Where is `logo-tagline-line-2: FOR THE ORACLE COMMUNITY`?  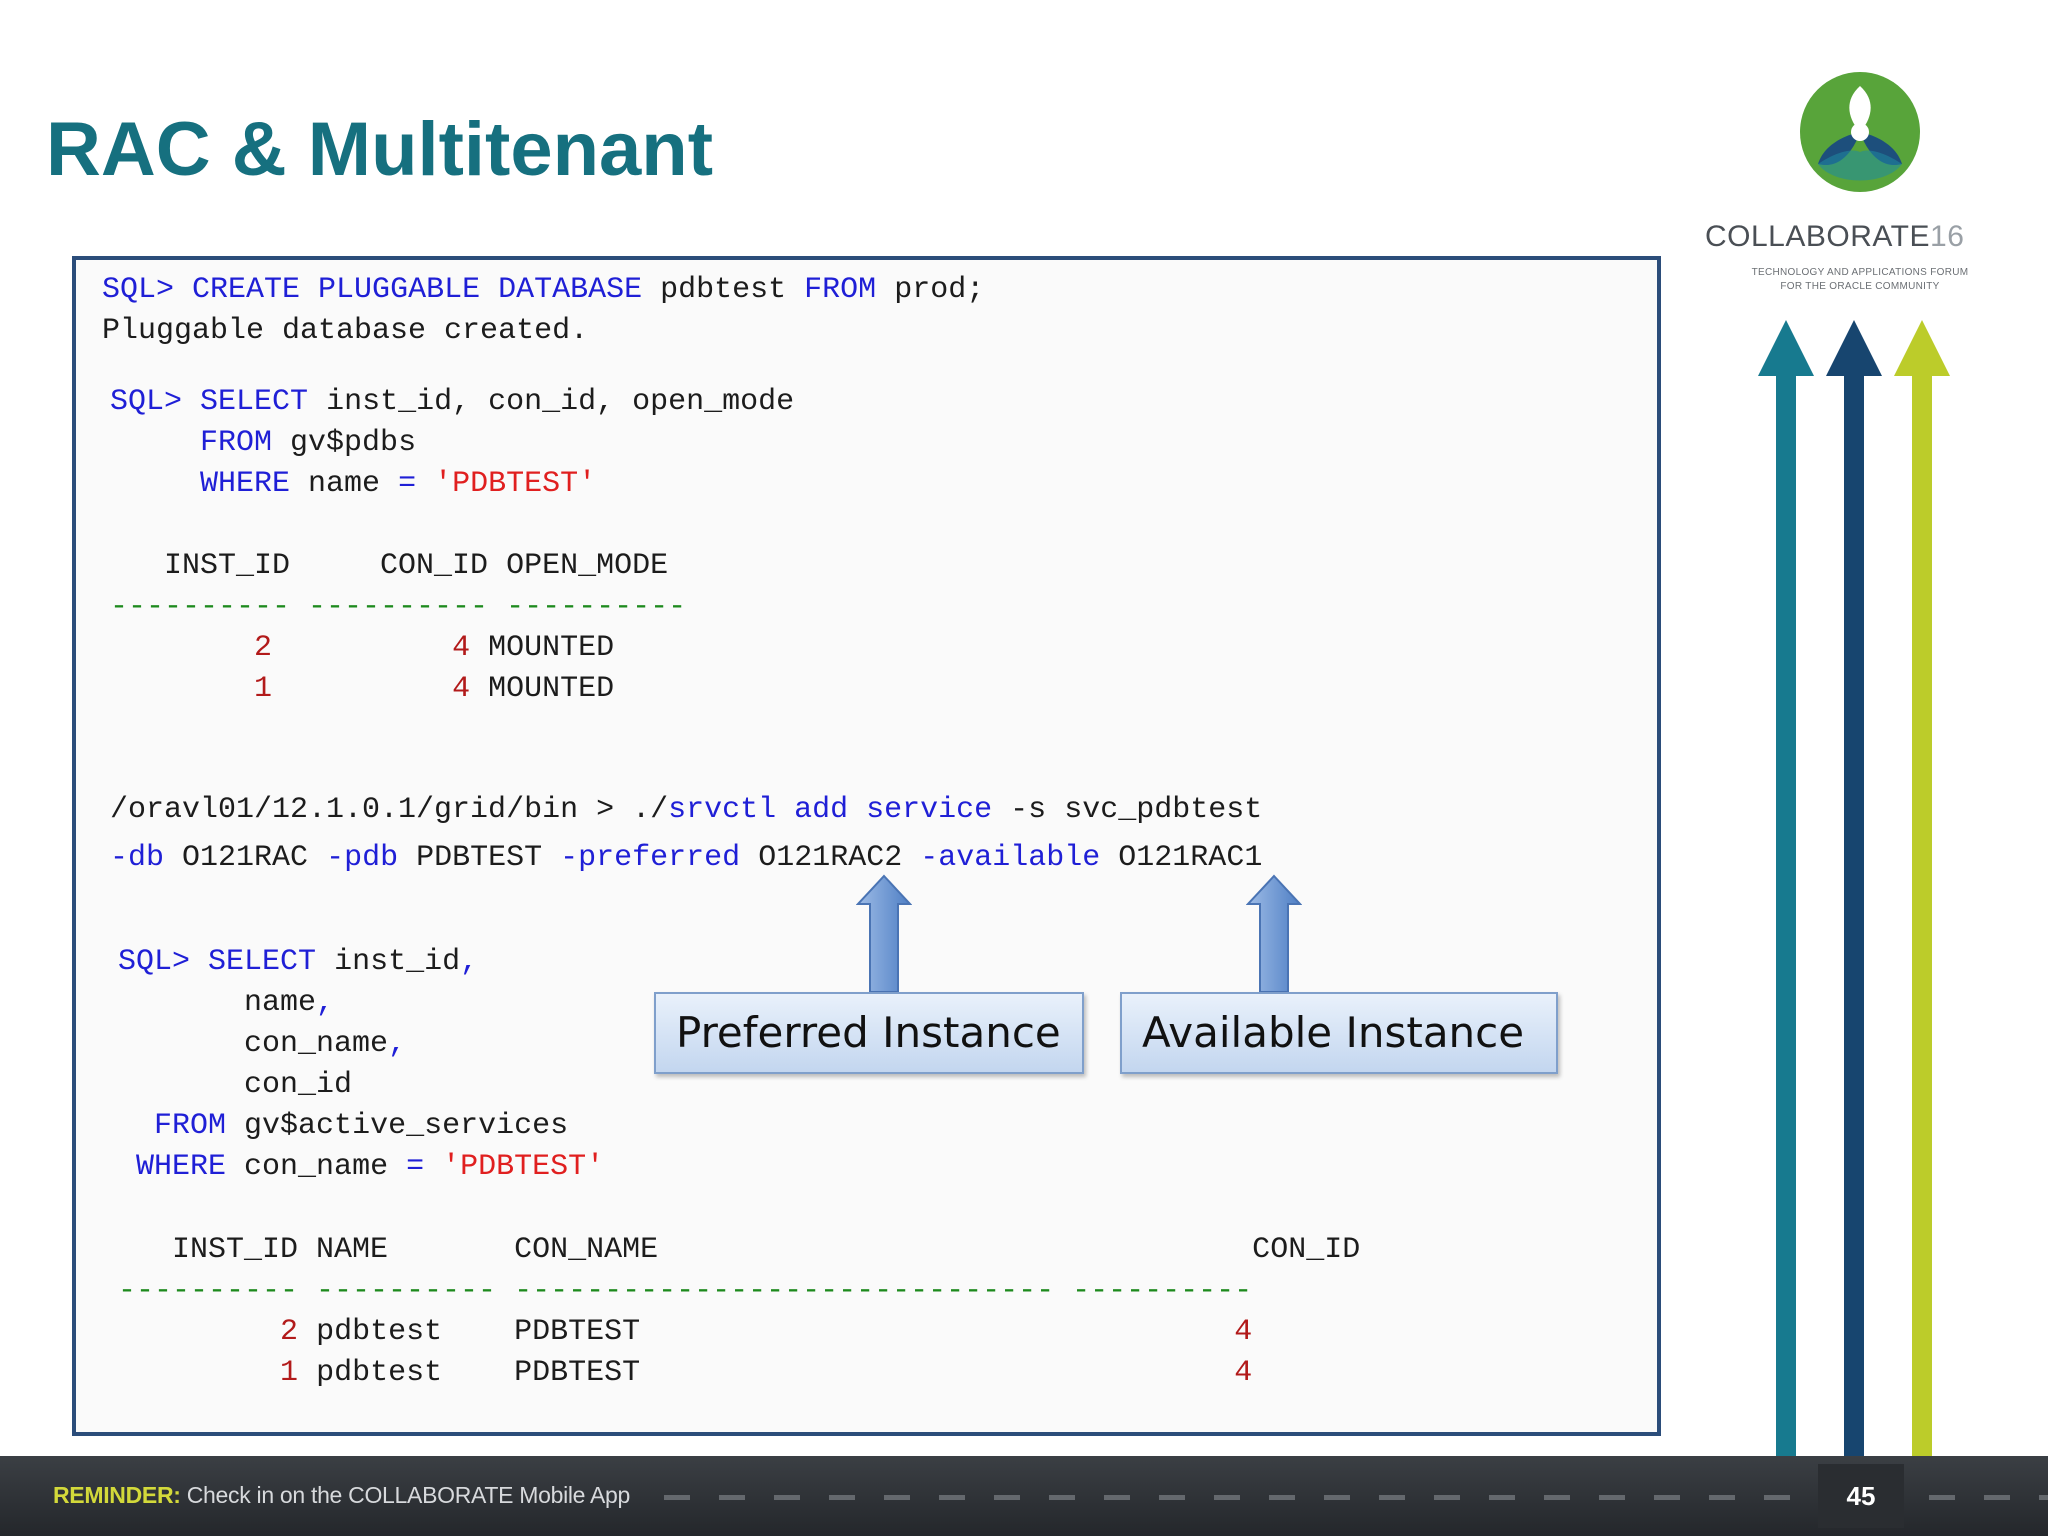
logo-tagline-line-2: FOR THE ORACLE COMMUNITY is located at coordinates (1860, 286).